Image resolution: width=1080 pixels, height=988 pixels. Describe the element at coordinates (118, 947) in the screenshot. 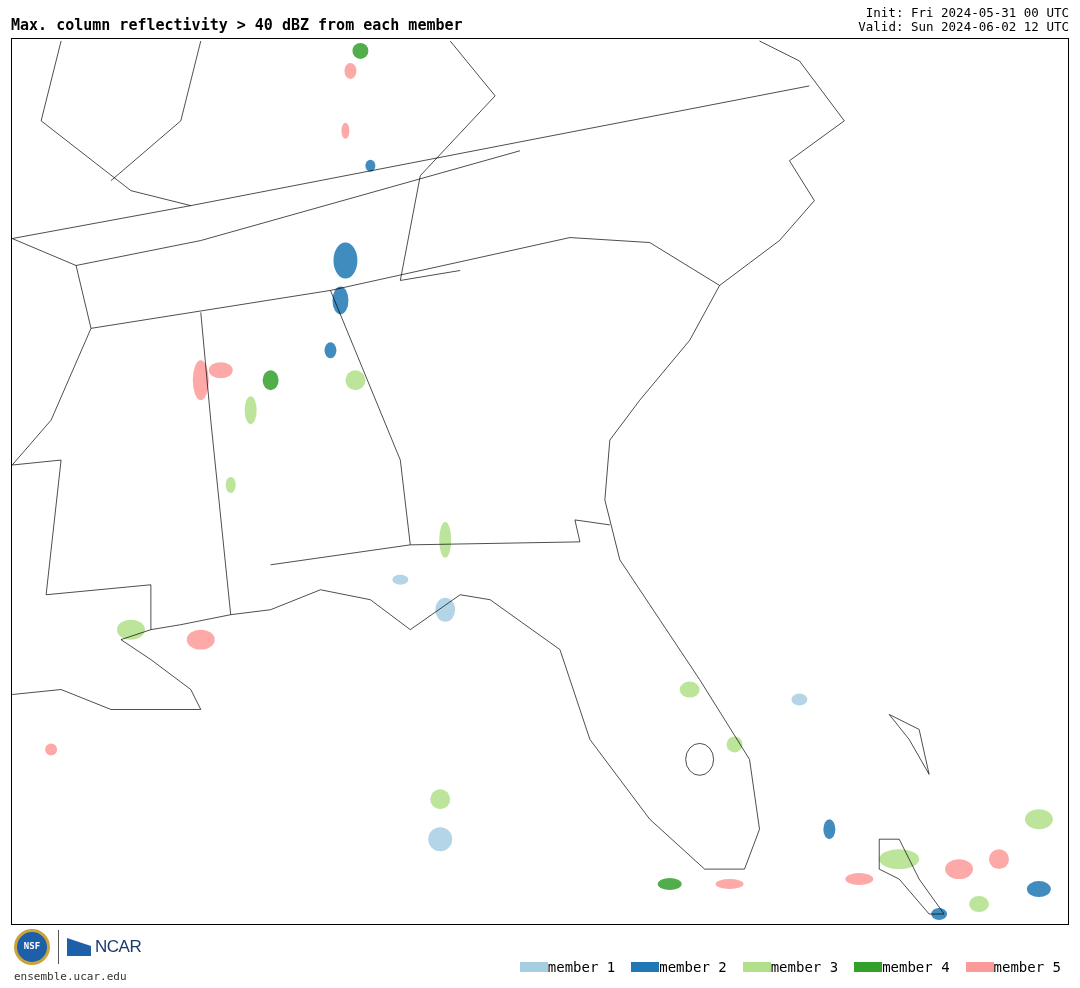

I see `ncar-logo-text: NCAR` at that location.